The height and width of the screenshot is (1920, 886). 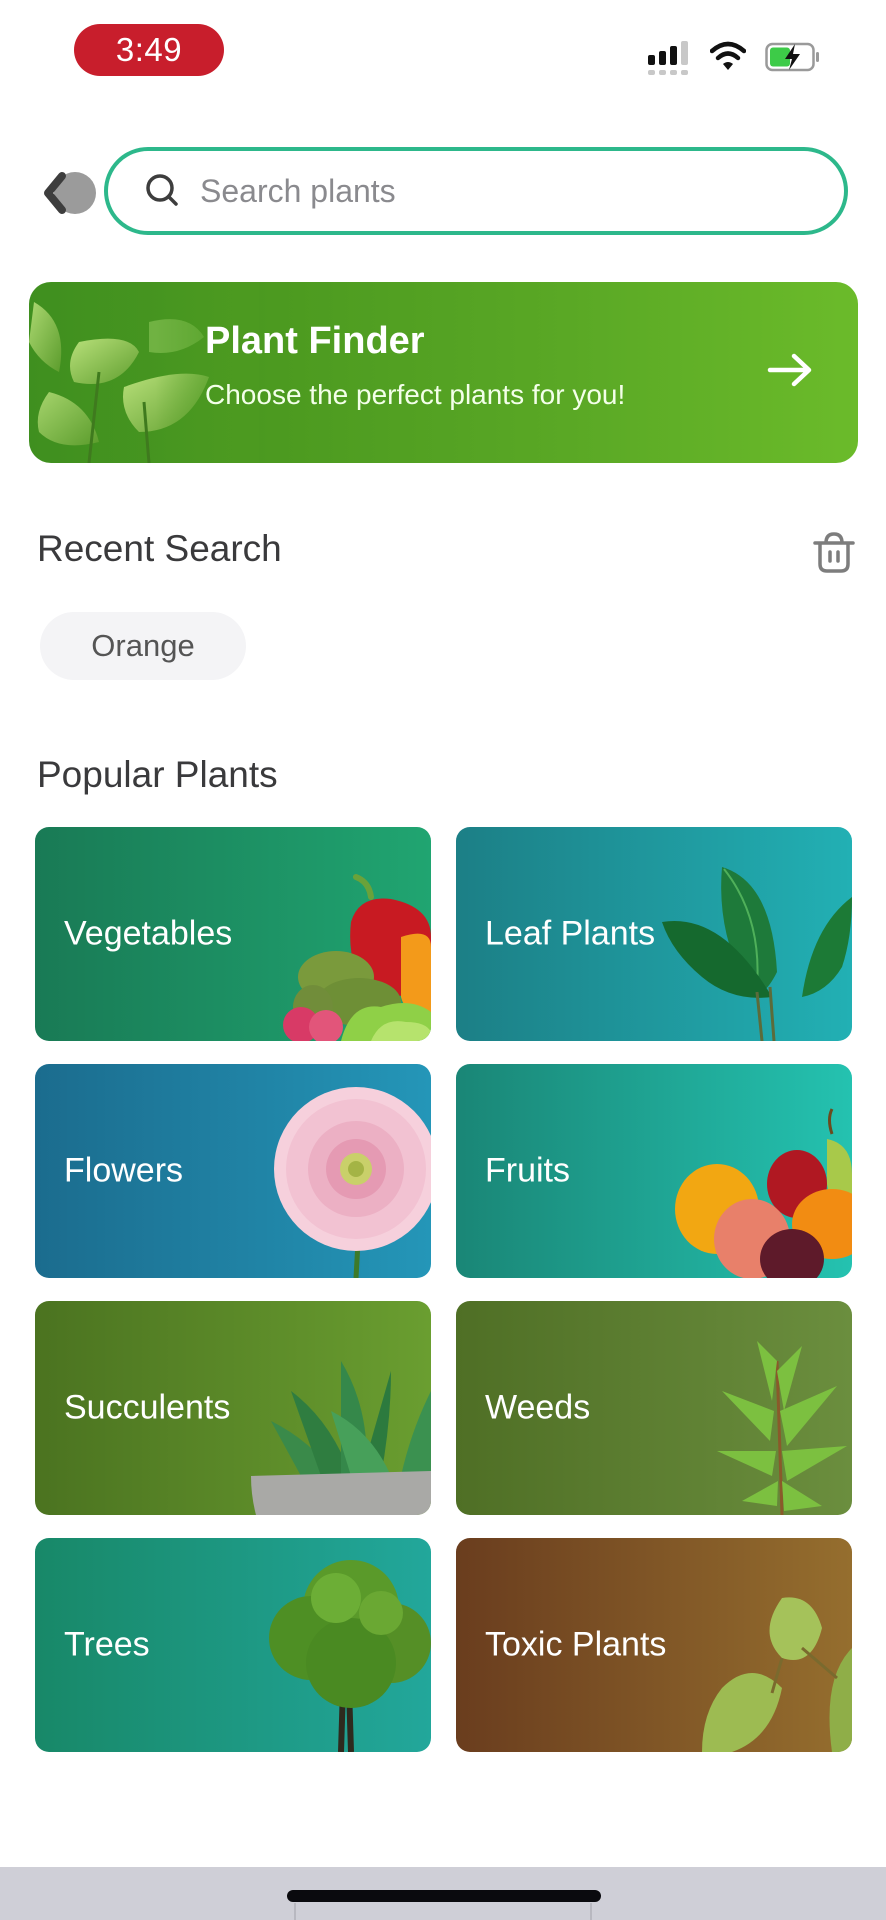 What do you see at coordinates (341, 1438) in the screenshot?
I see `succulent-image` at bounding box center [341, 1438].